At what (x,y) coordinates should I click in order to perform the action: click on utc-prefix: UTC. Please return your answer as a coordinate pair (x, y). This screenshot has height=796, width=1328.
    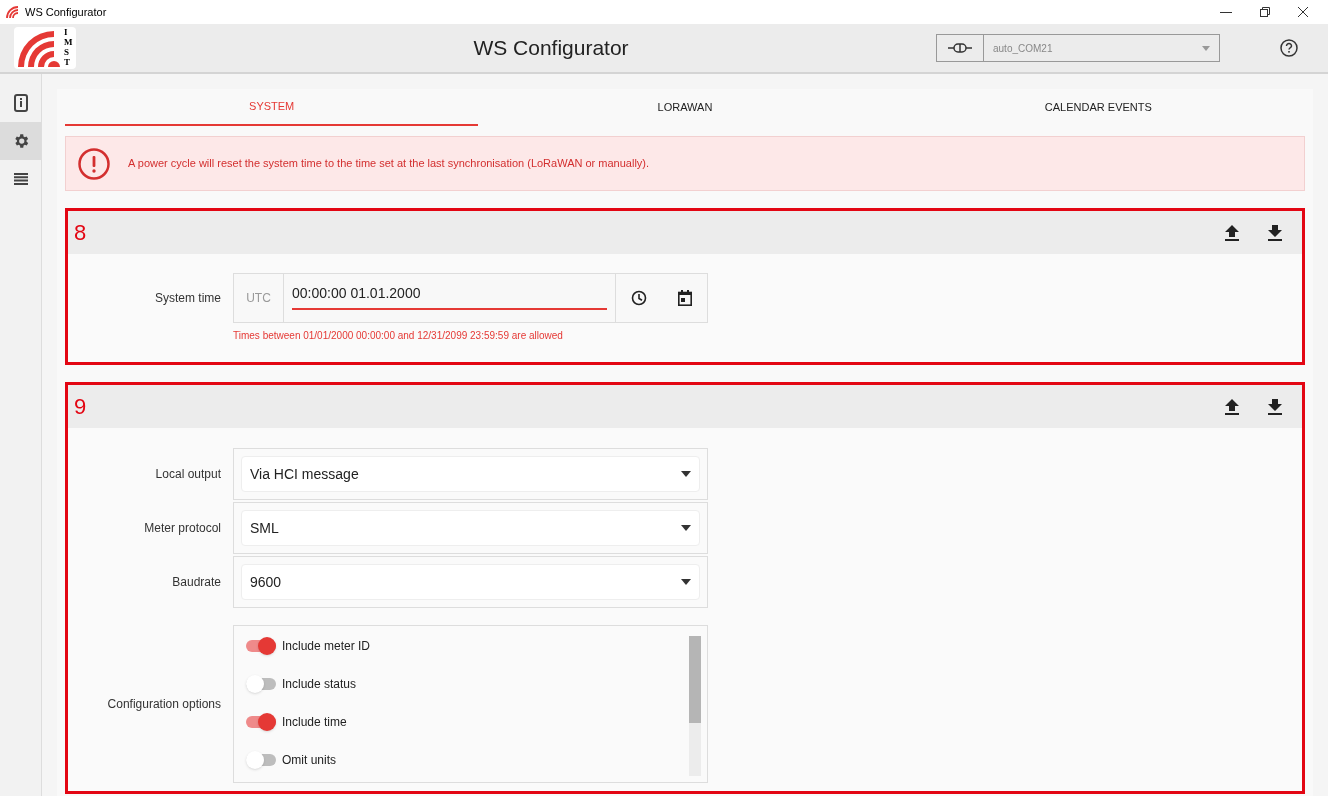
    Looking at the image, I should click on (259, 298).